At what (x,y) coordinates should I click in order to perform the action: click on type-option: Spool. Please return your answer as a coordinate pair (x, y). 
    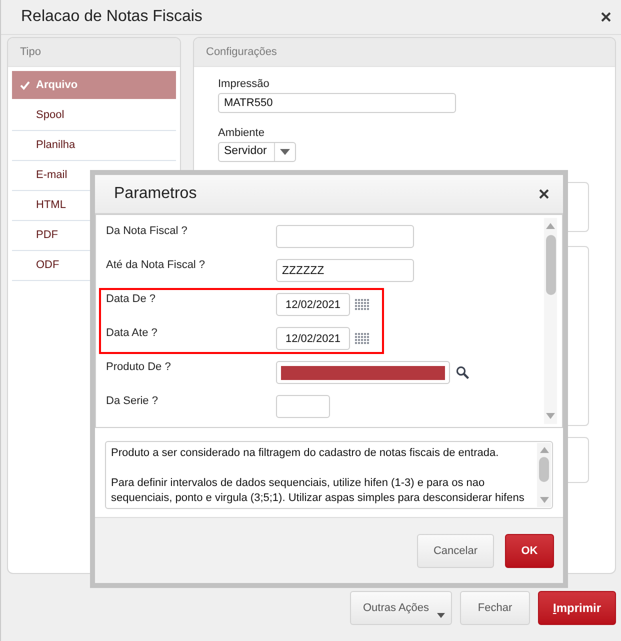
    Looking at the image, I should click on (50, 115).